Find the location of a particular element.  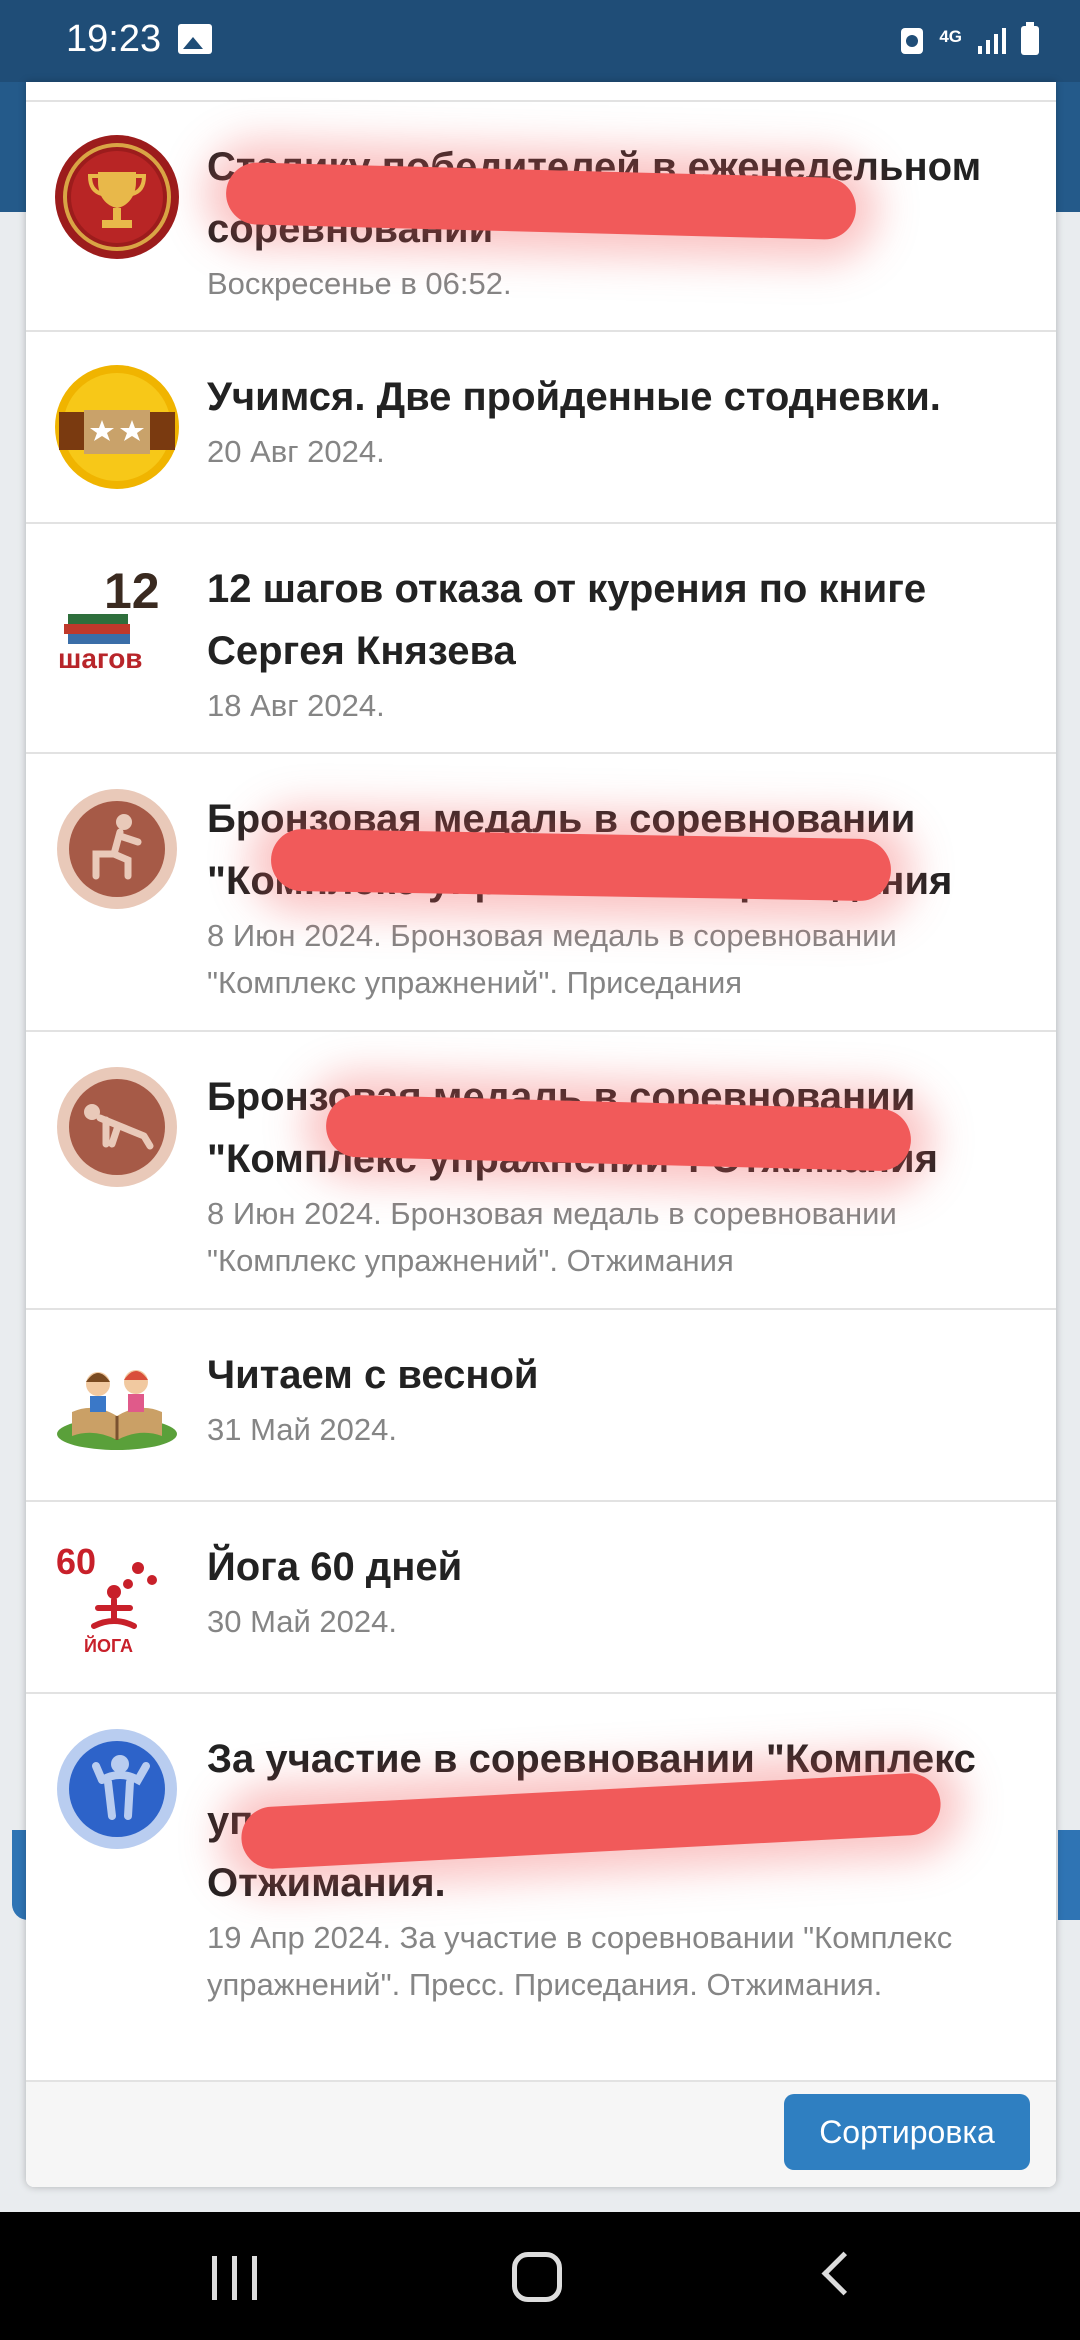

two-stars-badge-icon is located at coordinates (117, 427).